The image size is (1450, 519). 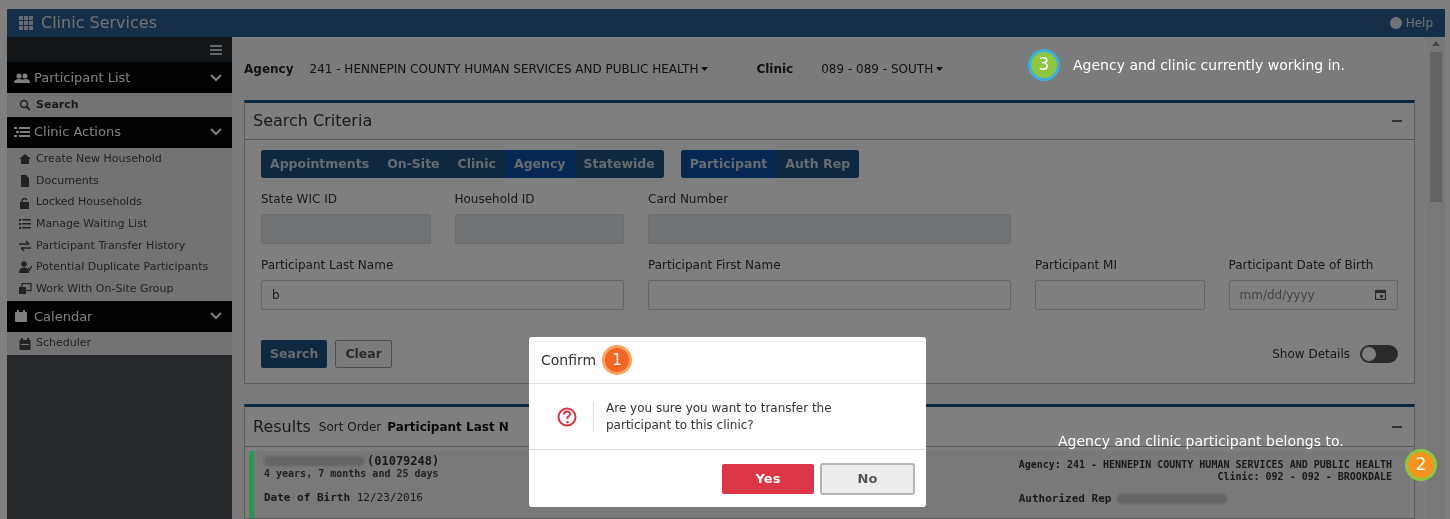 What do you see at coordinates (768, 478) in the screenshot?
I see `yes-button: Yes` at bounding box center [768, 478].